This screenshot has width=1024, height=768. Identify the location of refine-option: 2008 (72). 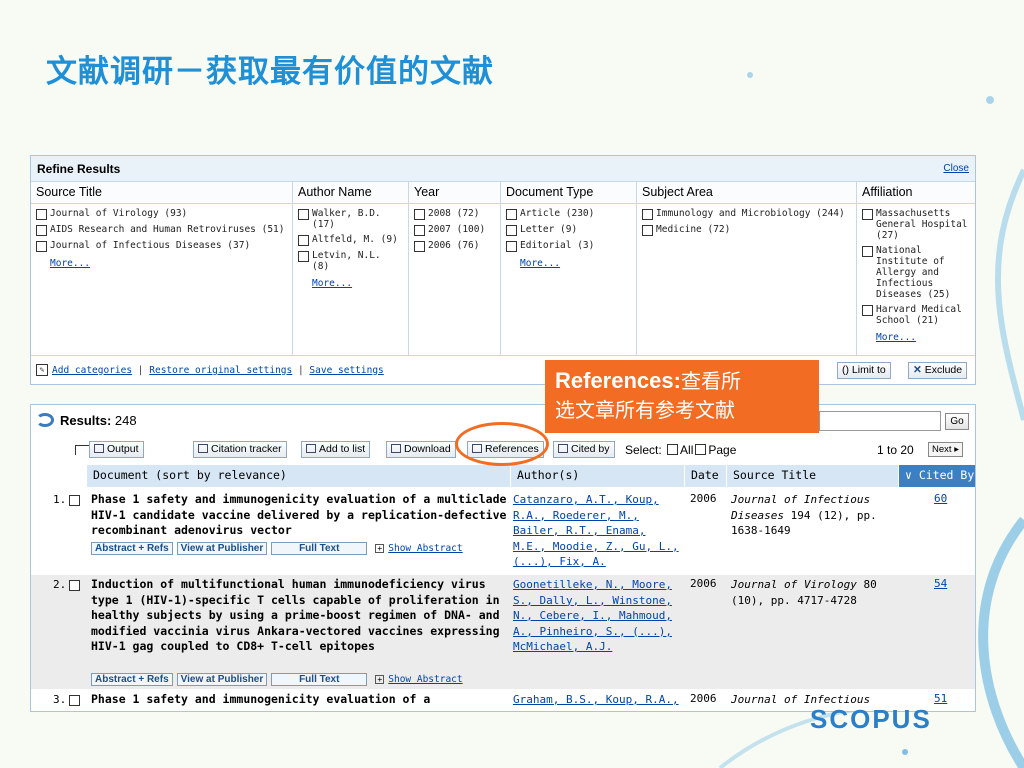
(454, 214).